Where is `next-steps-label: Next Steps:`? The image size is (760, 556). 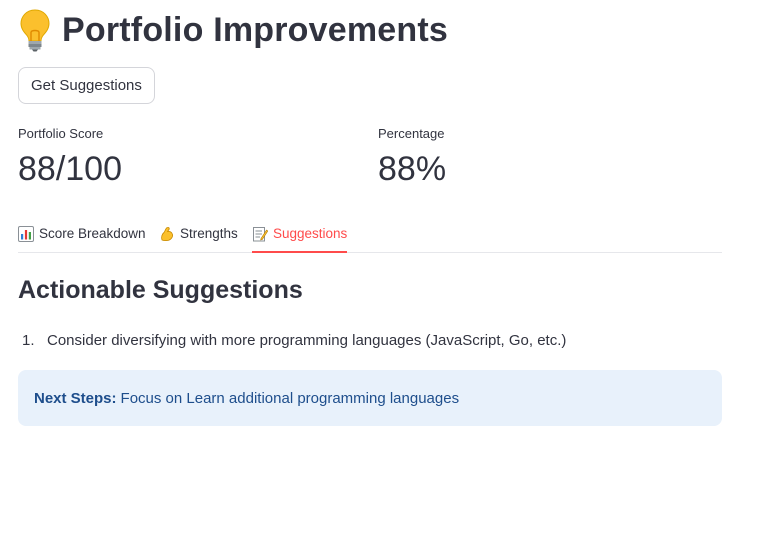
next-steps-label: Next Steps: is located at coordinates (75, 398).